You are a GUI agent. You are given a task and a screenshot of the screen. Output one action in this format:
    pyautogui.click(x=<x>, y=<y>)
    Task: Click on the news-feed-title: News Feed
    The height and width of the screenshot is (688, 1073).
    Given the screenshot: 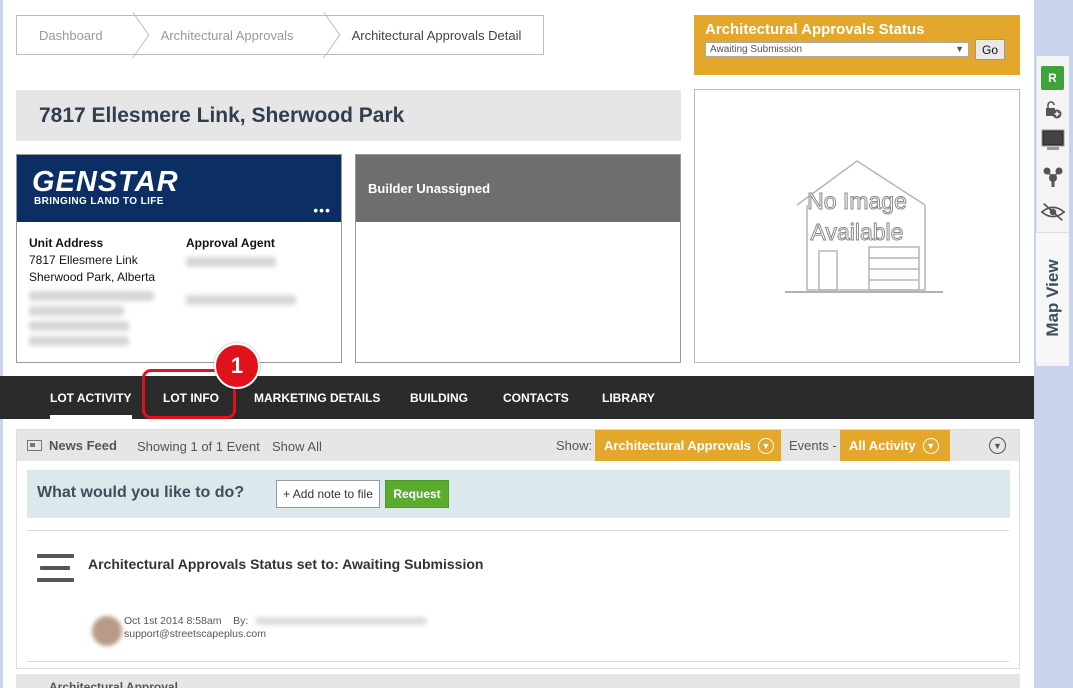 What is the action you would take?
    pyautogui.click(x=72, y=445)
    